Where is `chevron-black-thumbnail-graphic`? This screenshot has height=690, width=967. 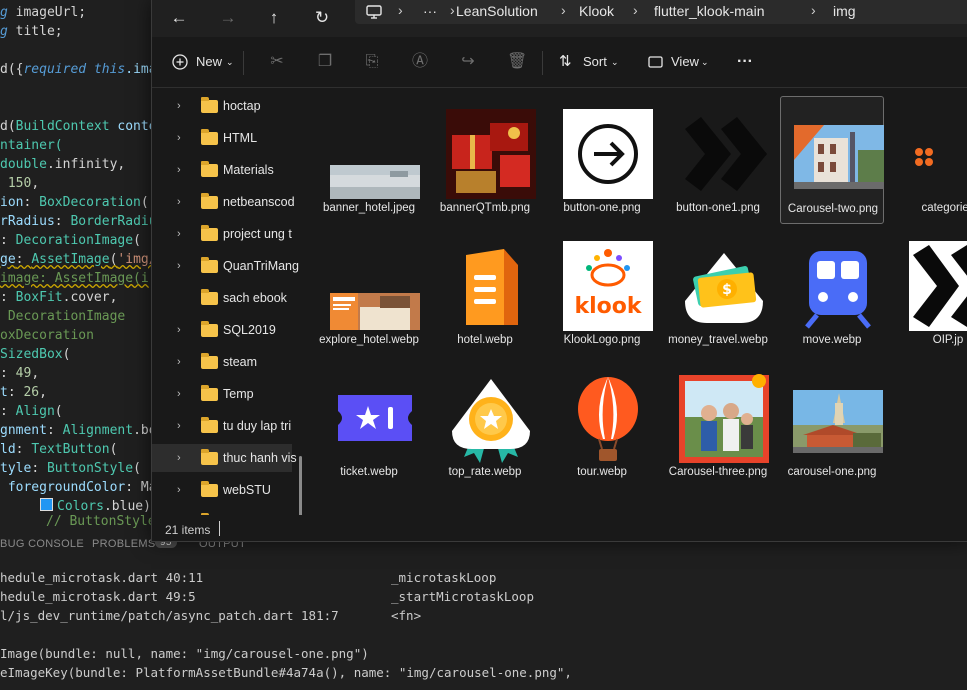 chevron-black-thumbnail-graphic is located at coordinates (938, 286).